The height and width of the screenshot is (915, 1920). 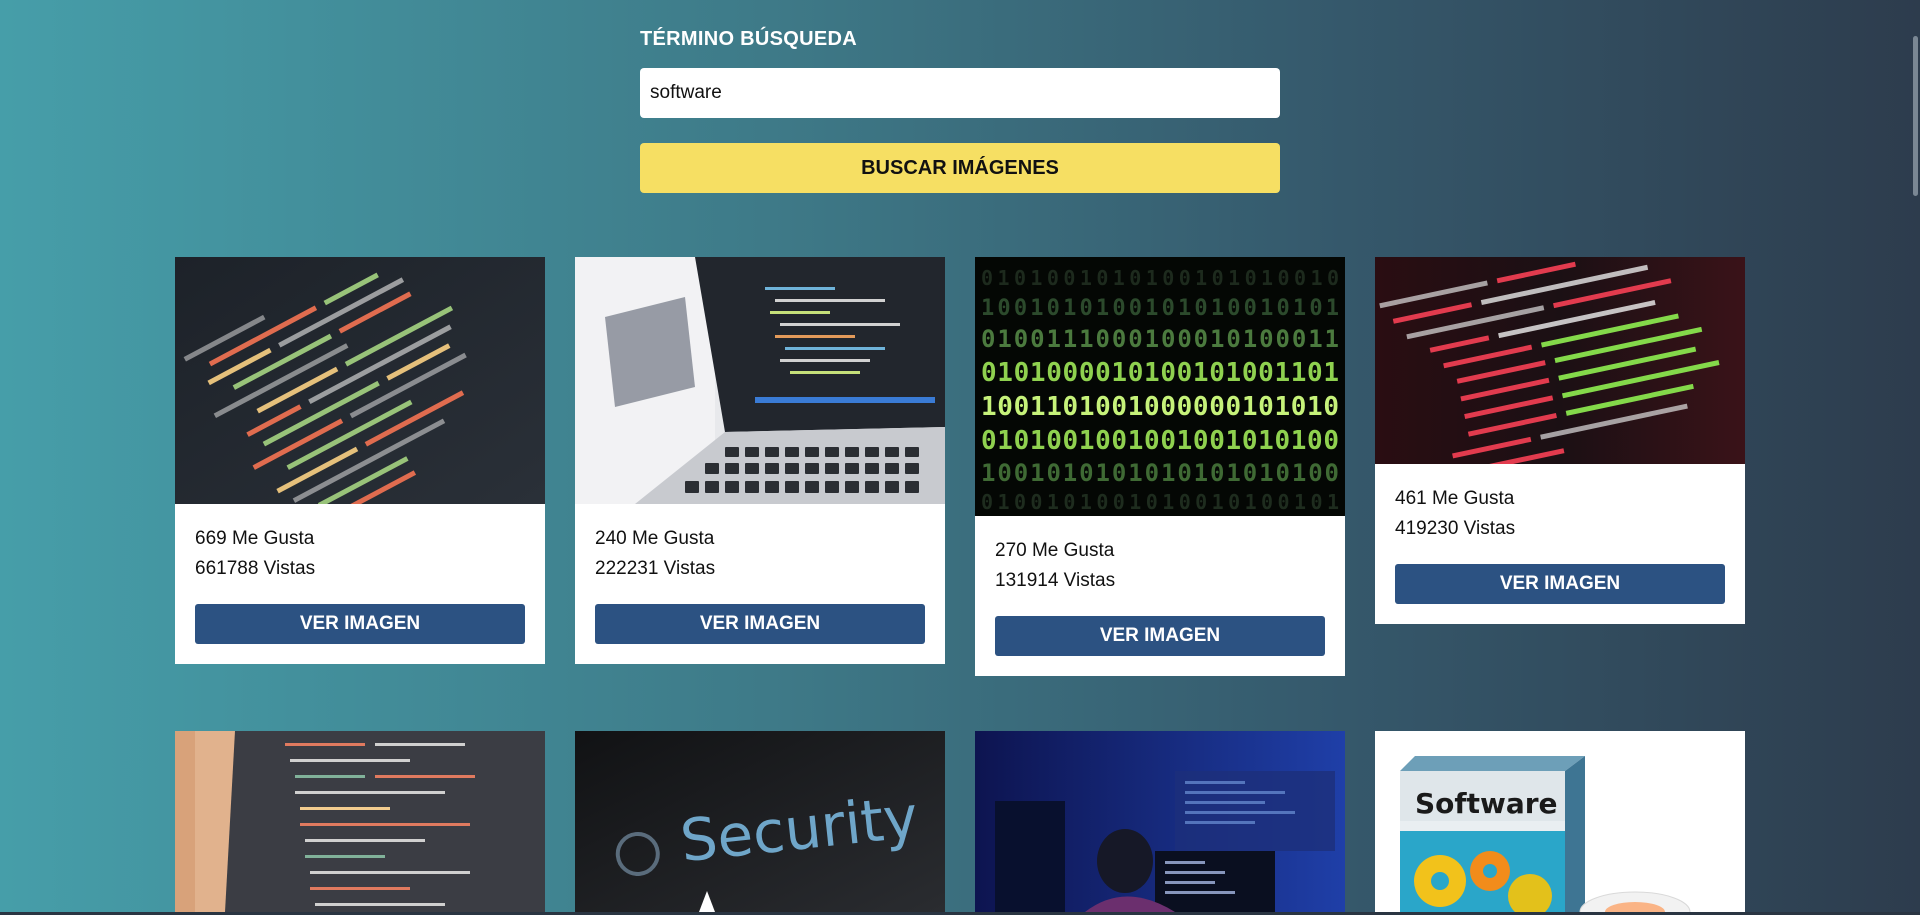 What do you see at coordinates (1160, 373) in the screenshot?
I see `svg-text: 0101000010100101001101` at bounding box center [1160, 373].